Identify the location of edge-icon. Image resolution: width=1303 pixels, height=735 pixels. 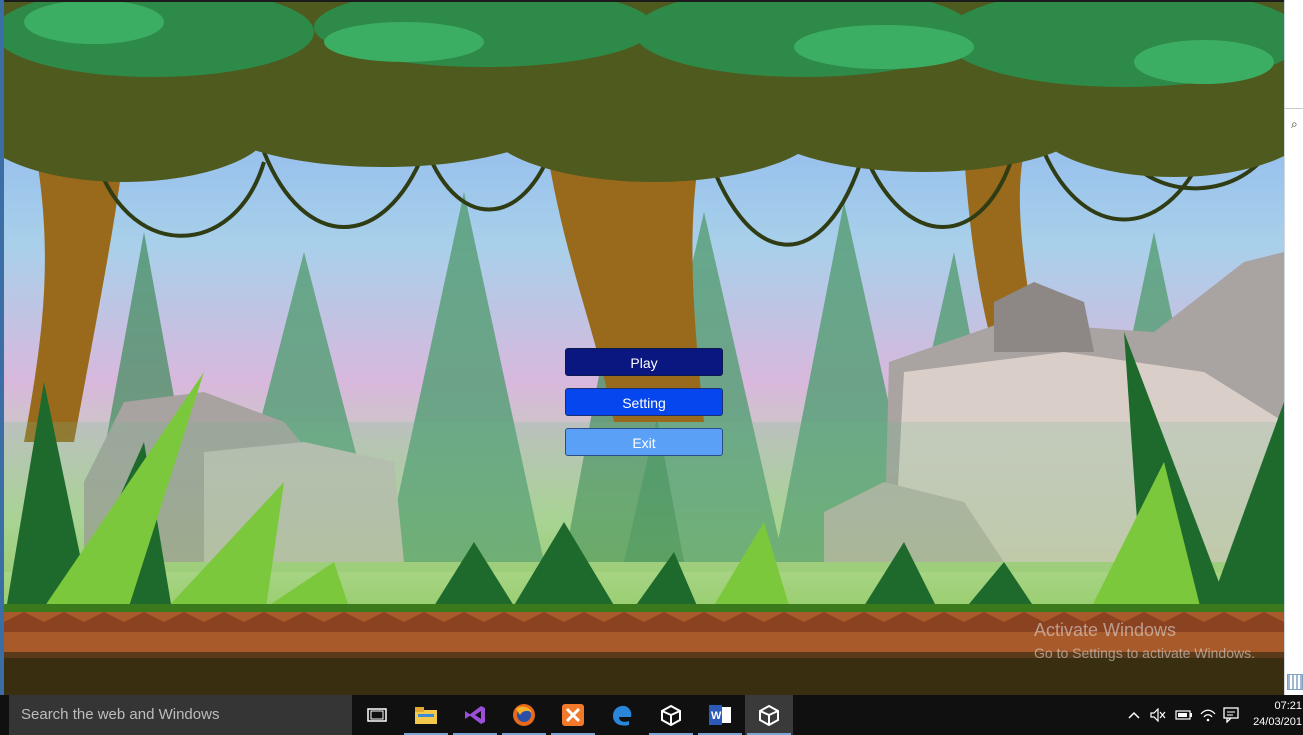
(622, 715).